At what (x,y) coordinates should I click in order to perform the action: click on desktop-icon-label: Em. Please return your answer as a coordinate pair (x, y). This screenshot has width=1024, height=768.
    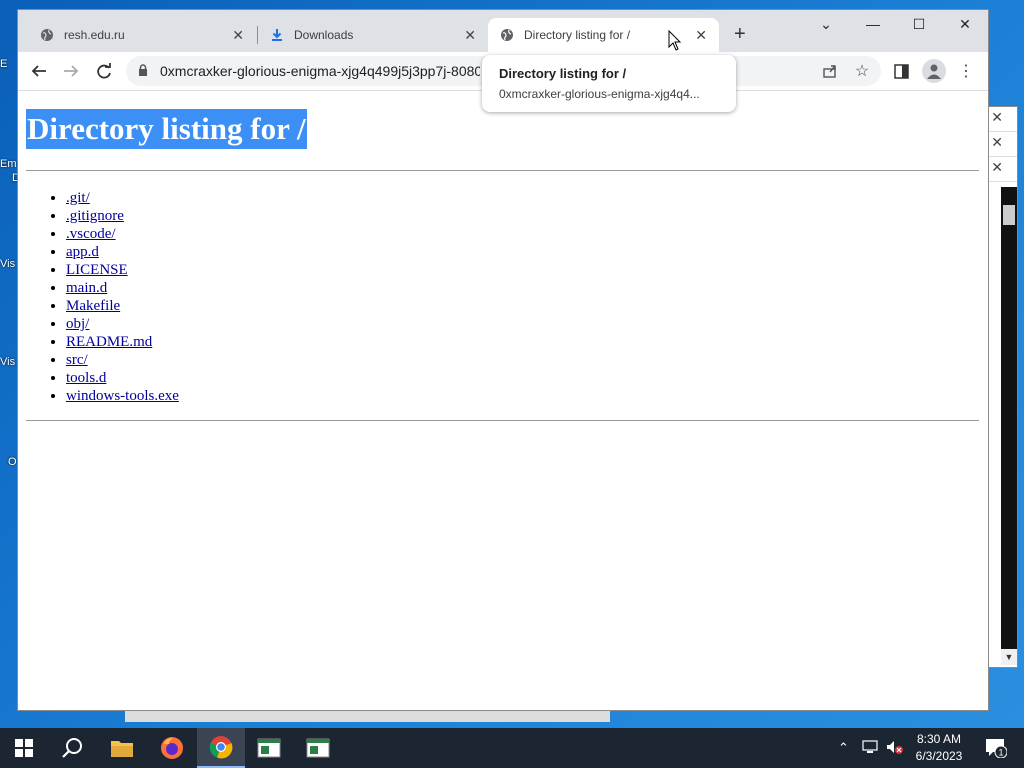
    Looking at the image, I should click on (9, 164).